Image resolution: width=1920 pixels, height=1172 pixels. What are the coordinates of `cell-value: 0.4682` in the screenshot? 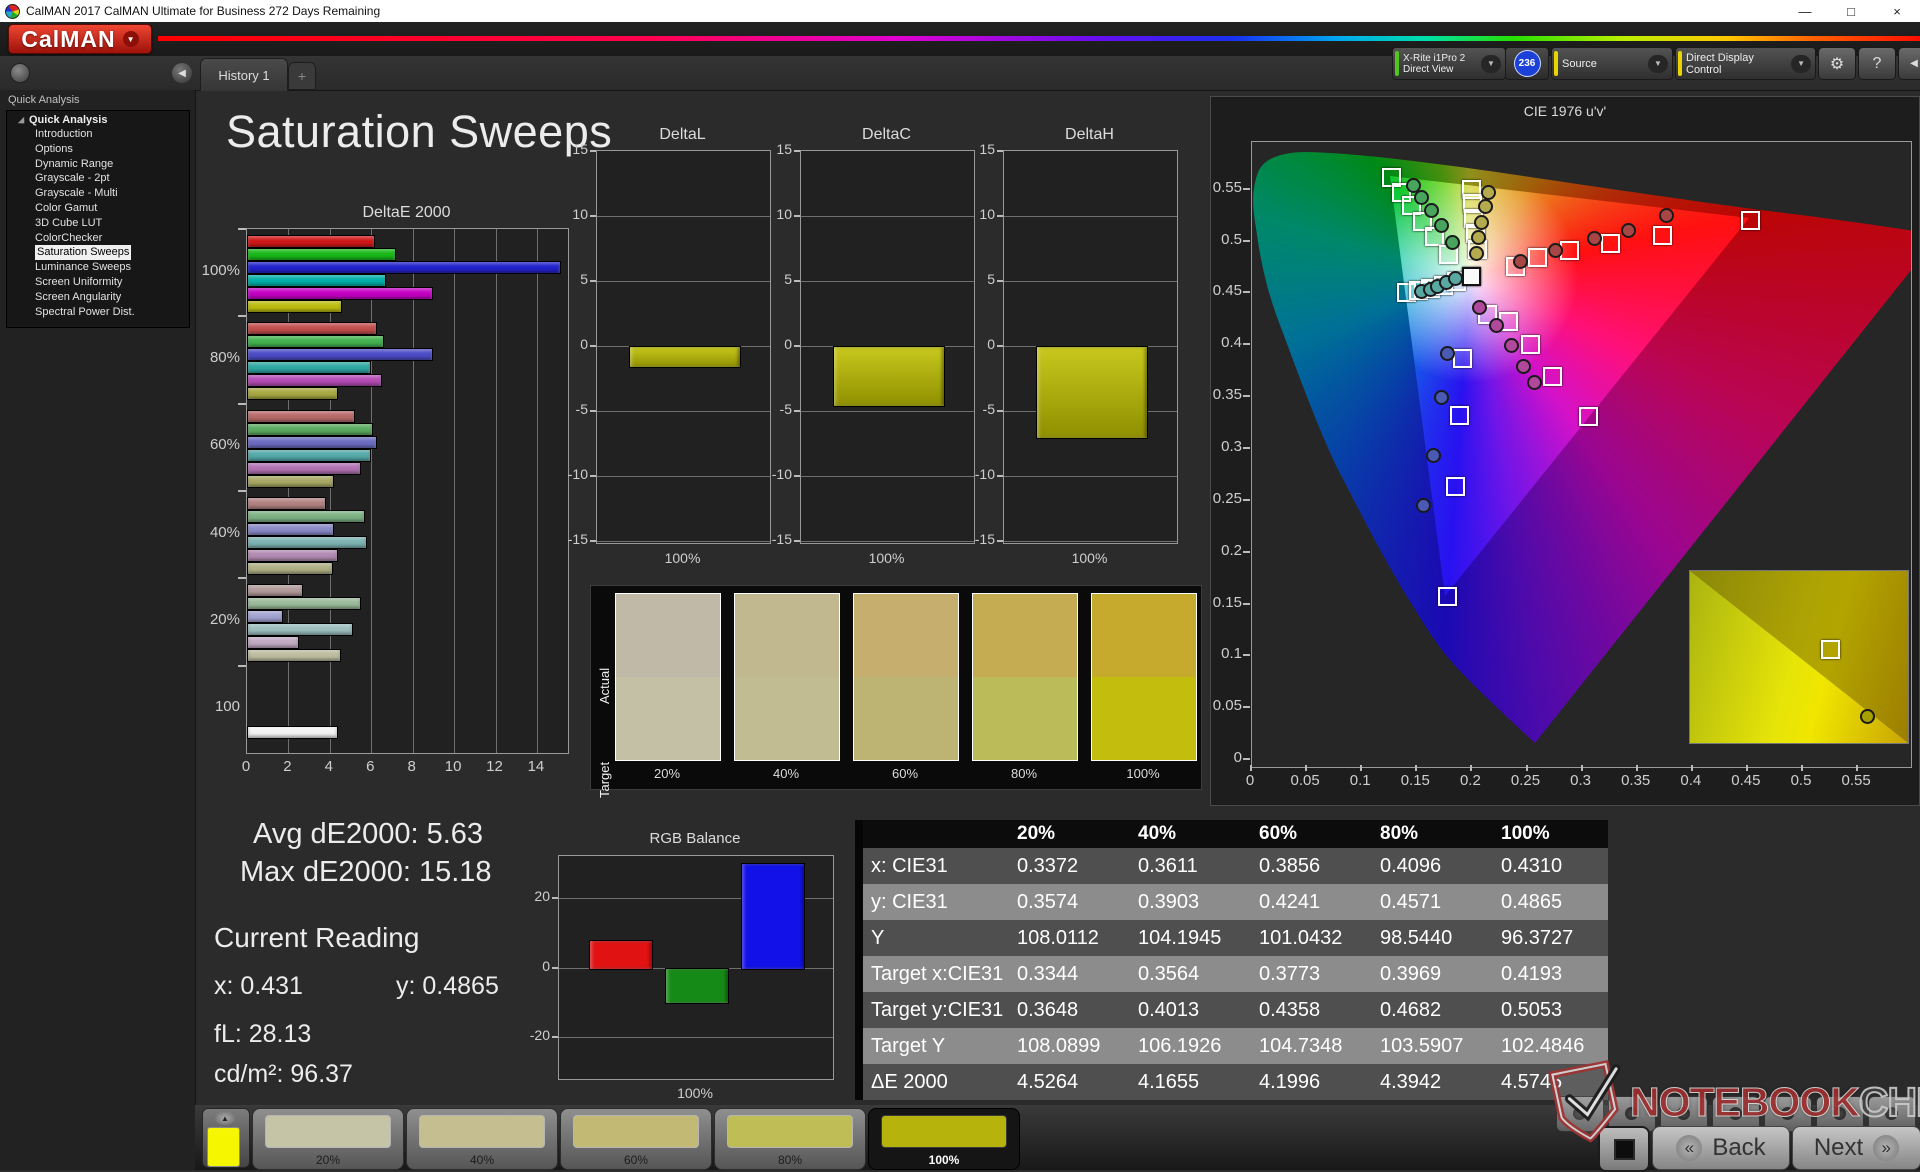 It's located at (1411, 1010).